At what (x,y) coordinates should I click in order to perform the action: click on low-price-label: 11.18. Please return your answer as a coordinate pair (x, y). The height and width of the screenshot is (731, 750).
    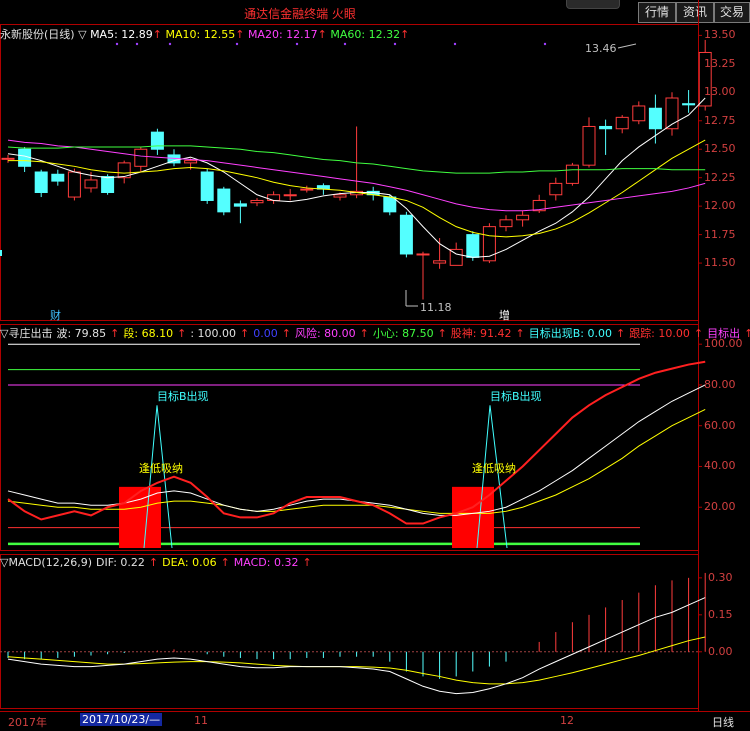
    Looking at the image, I should click on (436, 307).